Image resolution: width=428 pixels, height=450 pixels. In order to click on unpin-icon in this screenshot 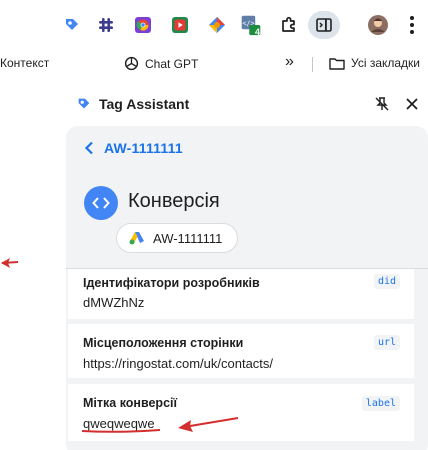, I will do `click(382, 104)`.